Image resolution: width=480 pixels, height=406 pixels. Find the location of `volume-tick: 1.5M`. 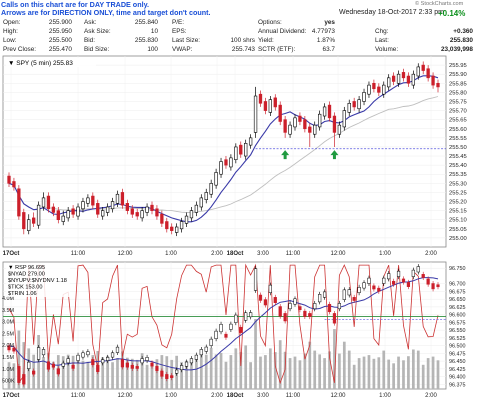

volume-tick: 1.5M is located at coordinates (8, 358).